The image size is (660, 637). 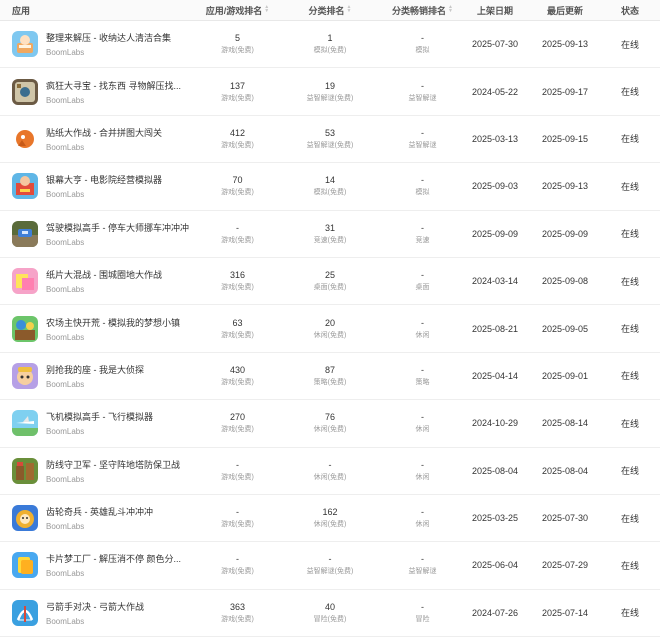 I want to click on farm-icon, so click(x=25, y=328).